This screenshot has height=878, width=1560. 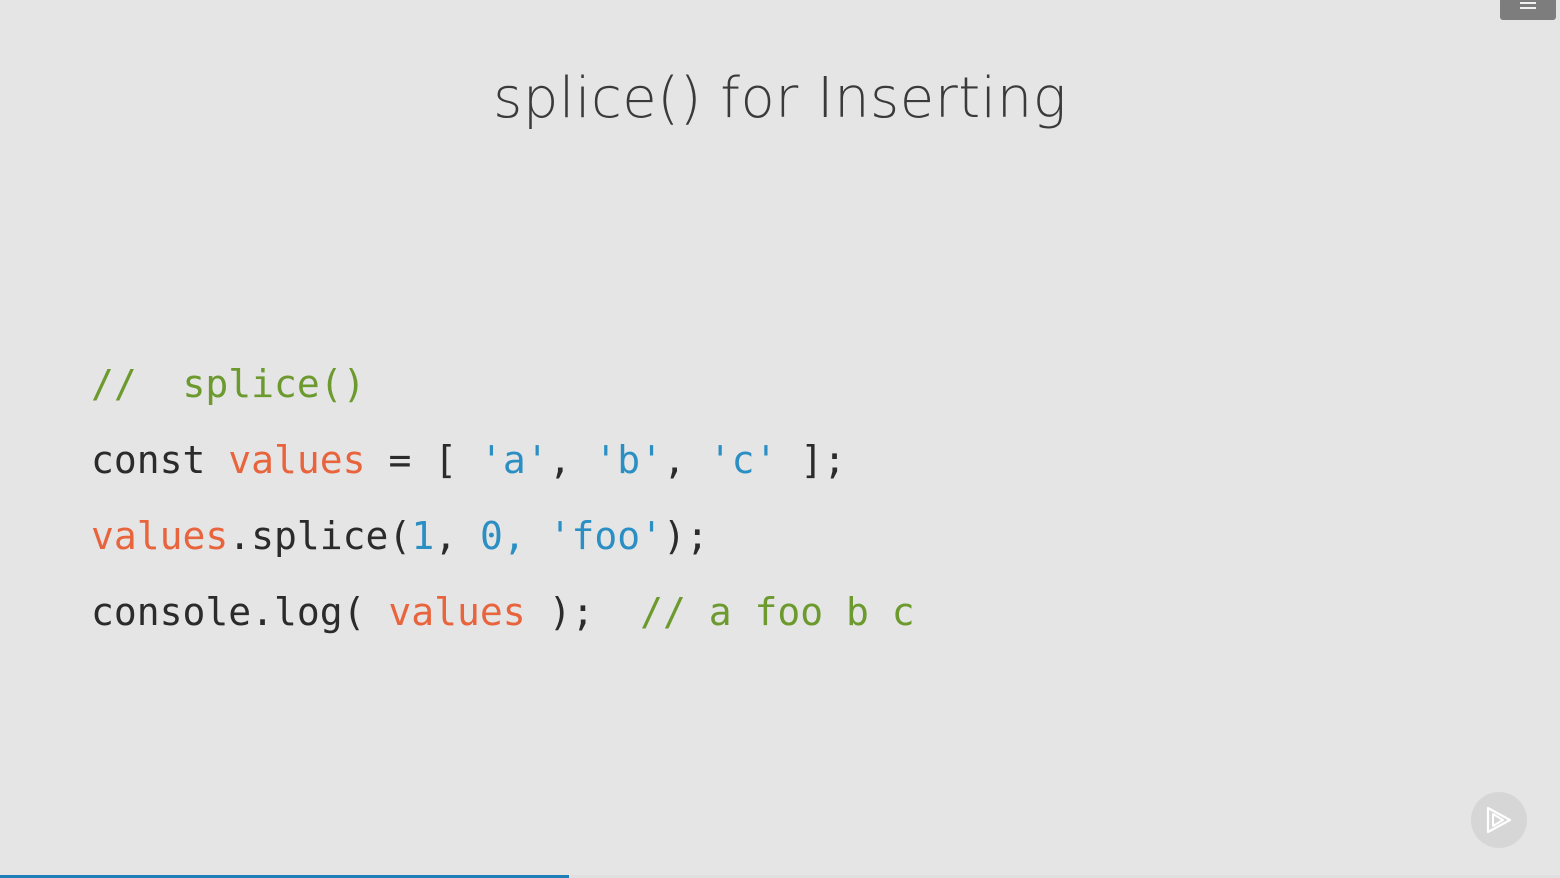 I want to click on code-comment: // splice(), so click(x=228, y=384).